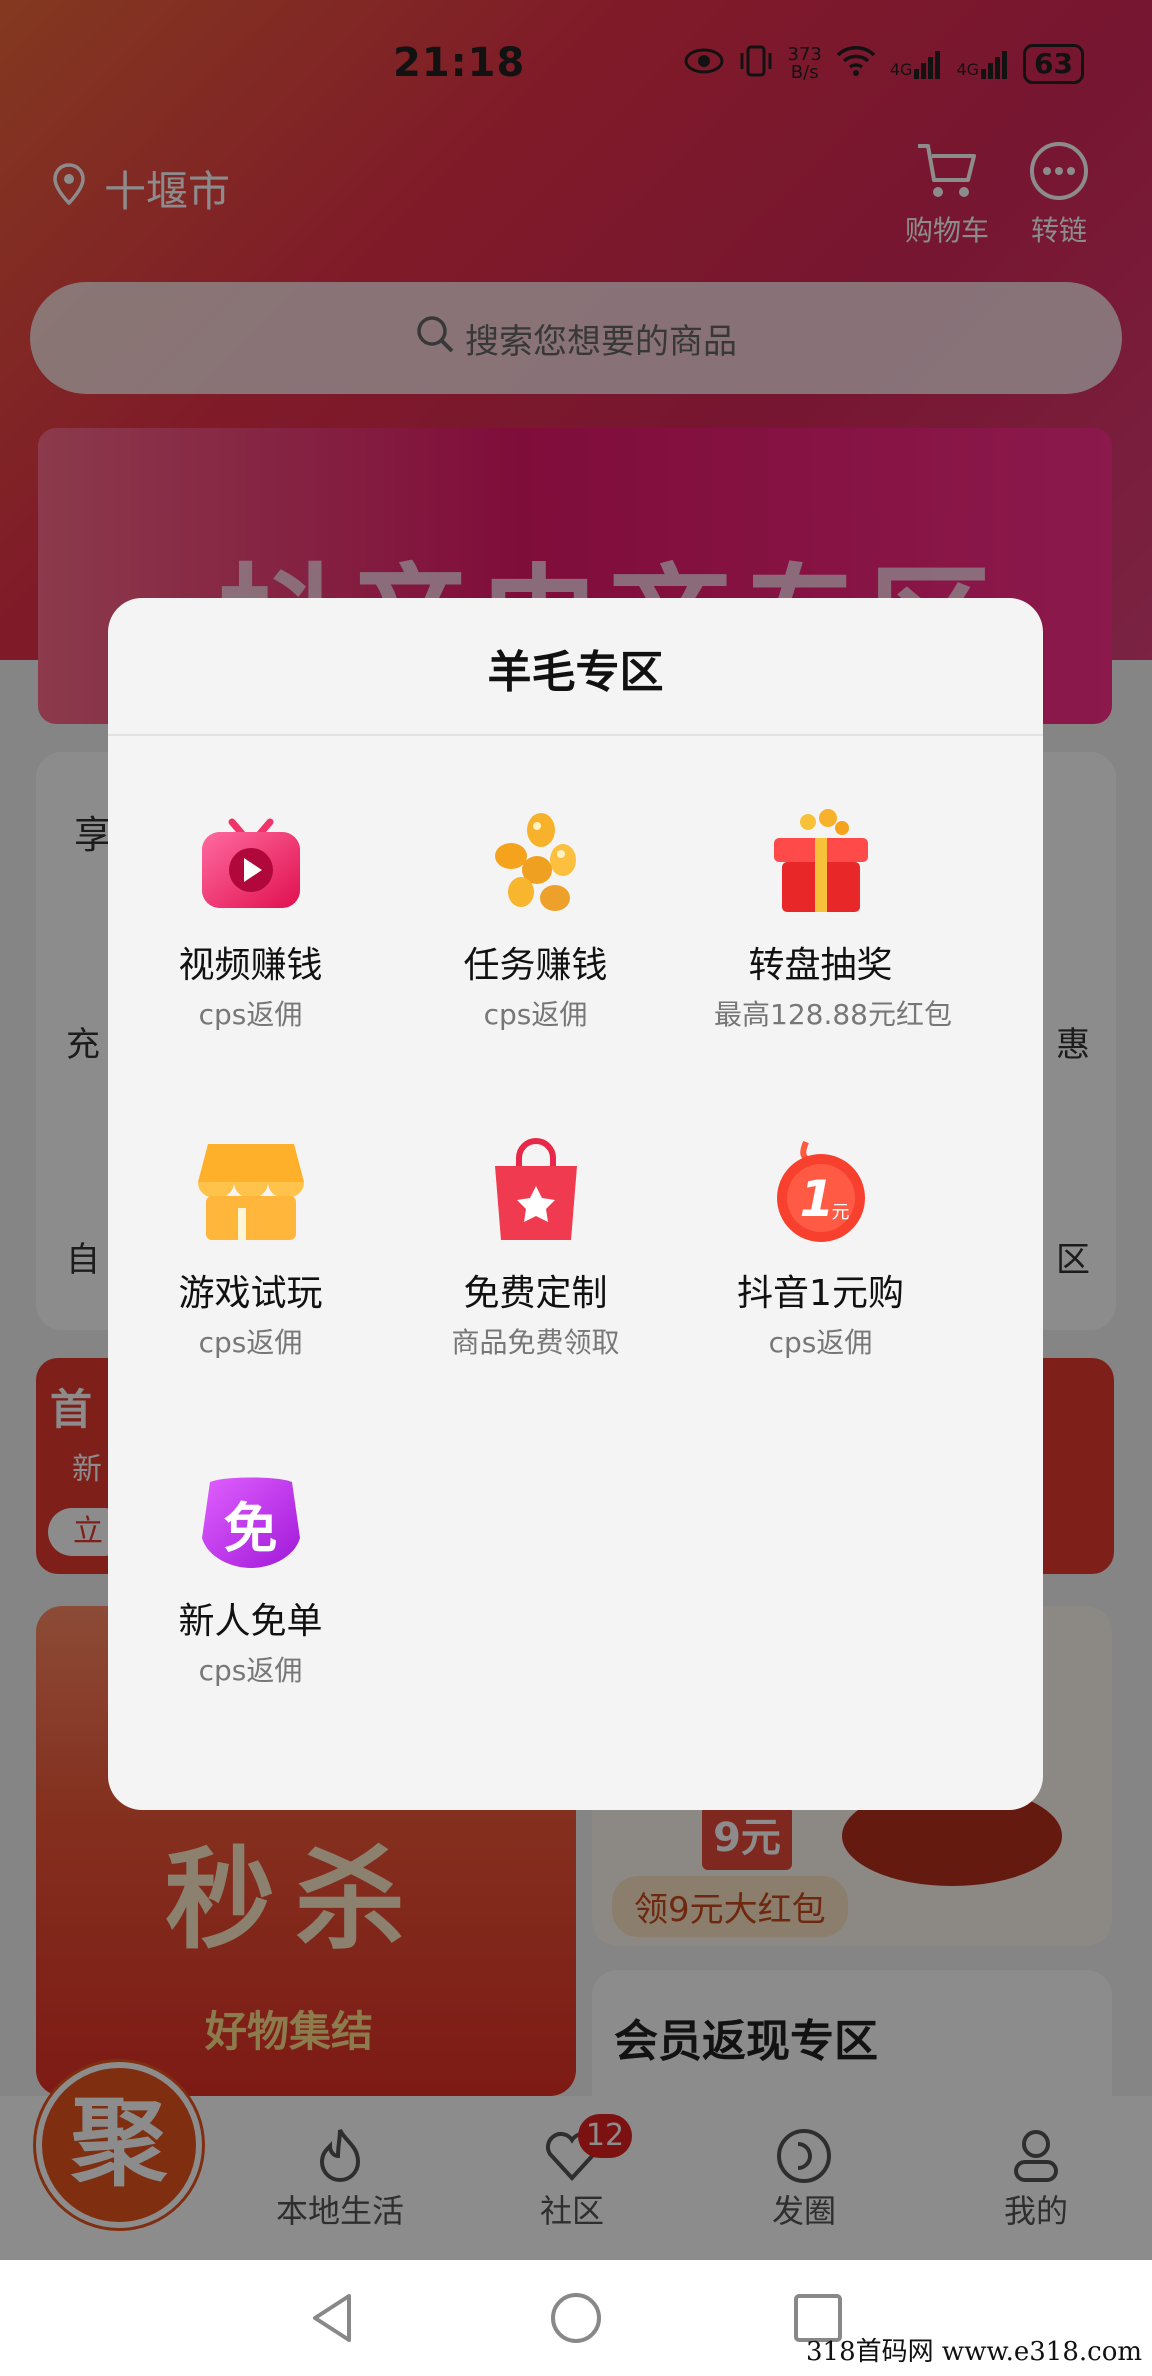 This screenshot has height=2376, width=1152. What do you see at coordinates (251, 1191) in the screenshot?
I see `shop-icon` at bounding box center [251, 1191].